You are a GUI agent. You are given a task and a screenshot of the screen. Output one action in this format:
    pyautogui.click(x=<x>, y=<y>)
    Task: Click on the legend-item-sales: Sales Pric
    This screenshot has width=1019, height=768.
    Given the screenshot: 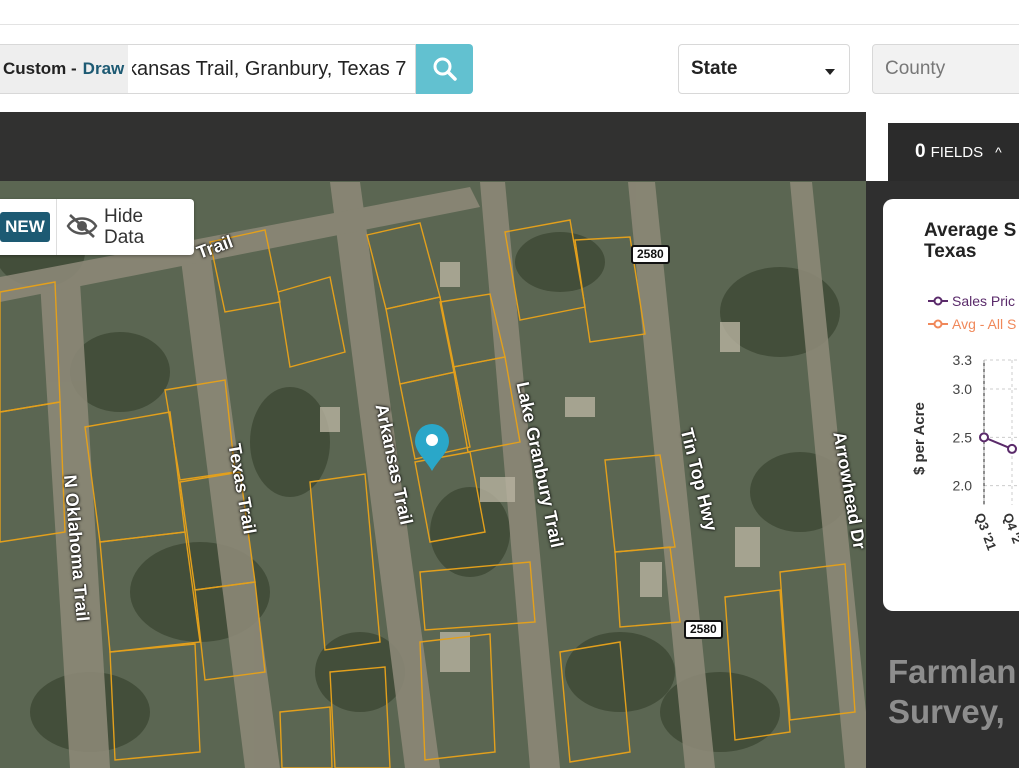 What is the action you would take?
    pyautogui.click(x=971, y=301)
    